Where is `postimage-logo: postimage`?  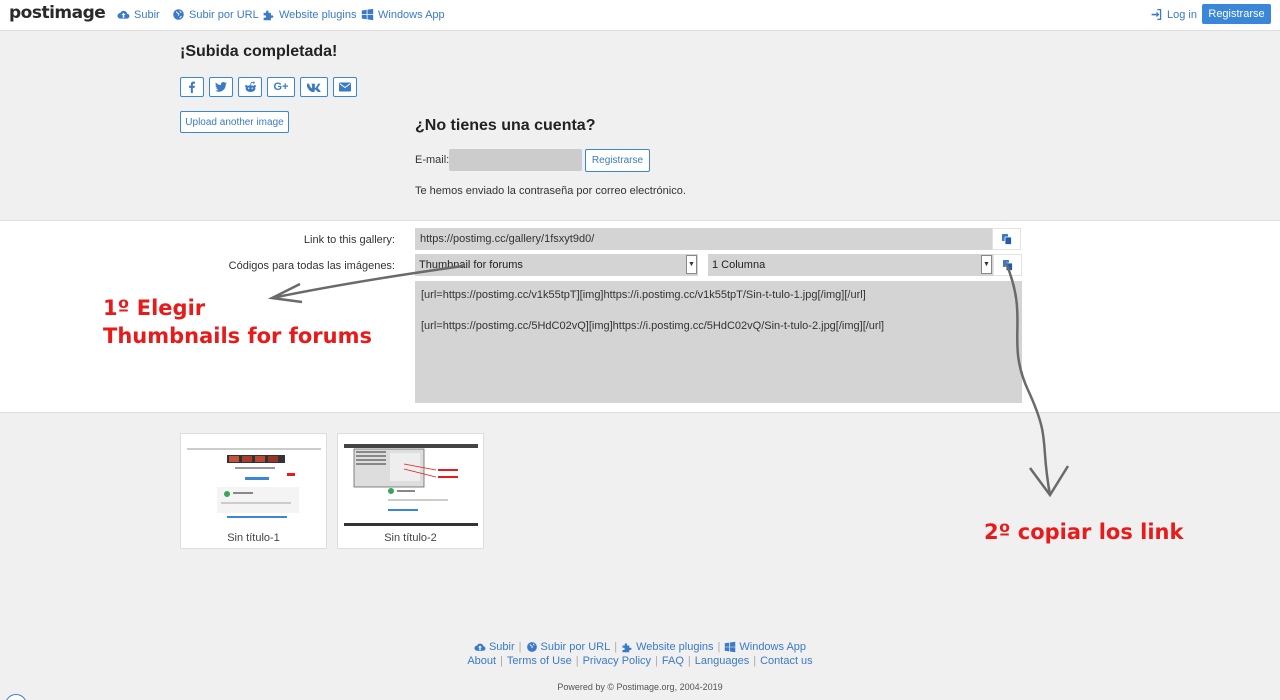
postimage-logo: postimage is located at coordinates (57, 13).